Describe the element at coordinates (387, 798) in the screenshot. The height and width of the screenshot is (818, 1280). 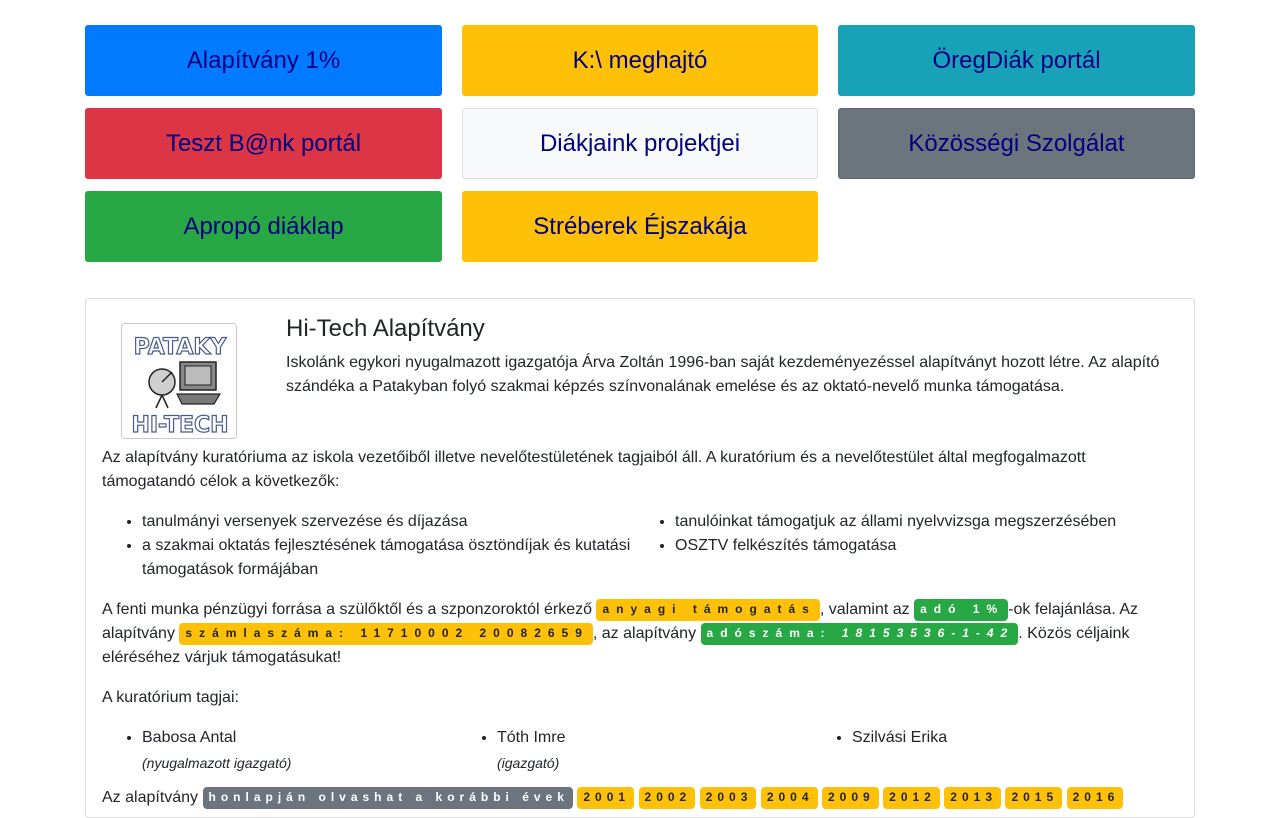
I see `badge-honlap: honlapján olvashat a korábbi évek` at that location.